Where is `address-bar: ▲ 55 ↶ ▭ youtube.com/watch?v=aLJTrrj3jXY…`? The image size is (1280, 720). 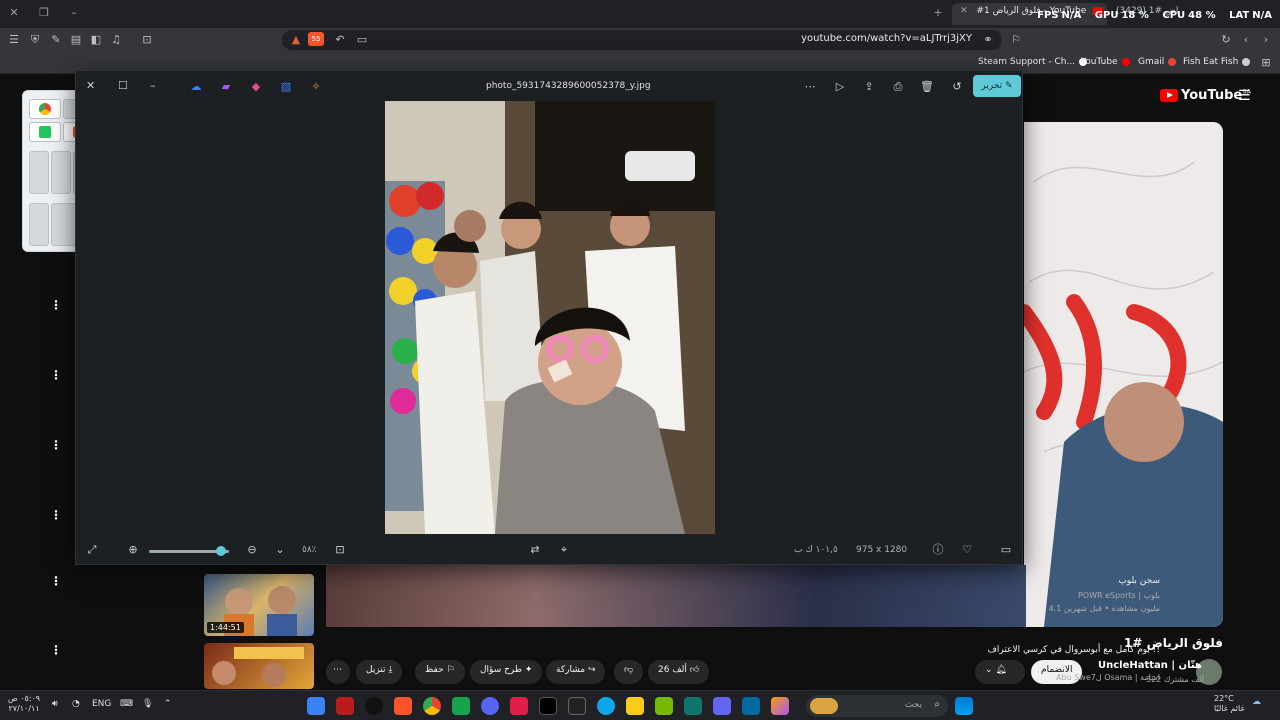 address-bar: ▲ 55 ↶ ▭ youtube.com/watch?v=aLJTrrj3jXY… is located at coordinates (642, 40).